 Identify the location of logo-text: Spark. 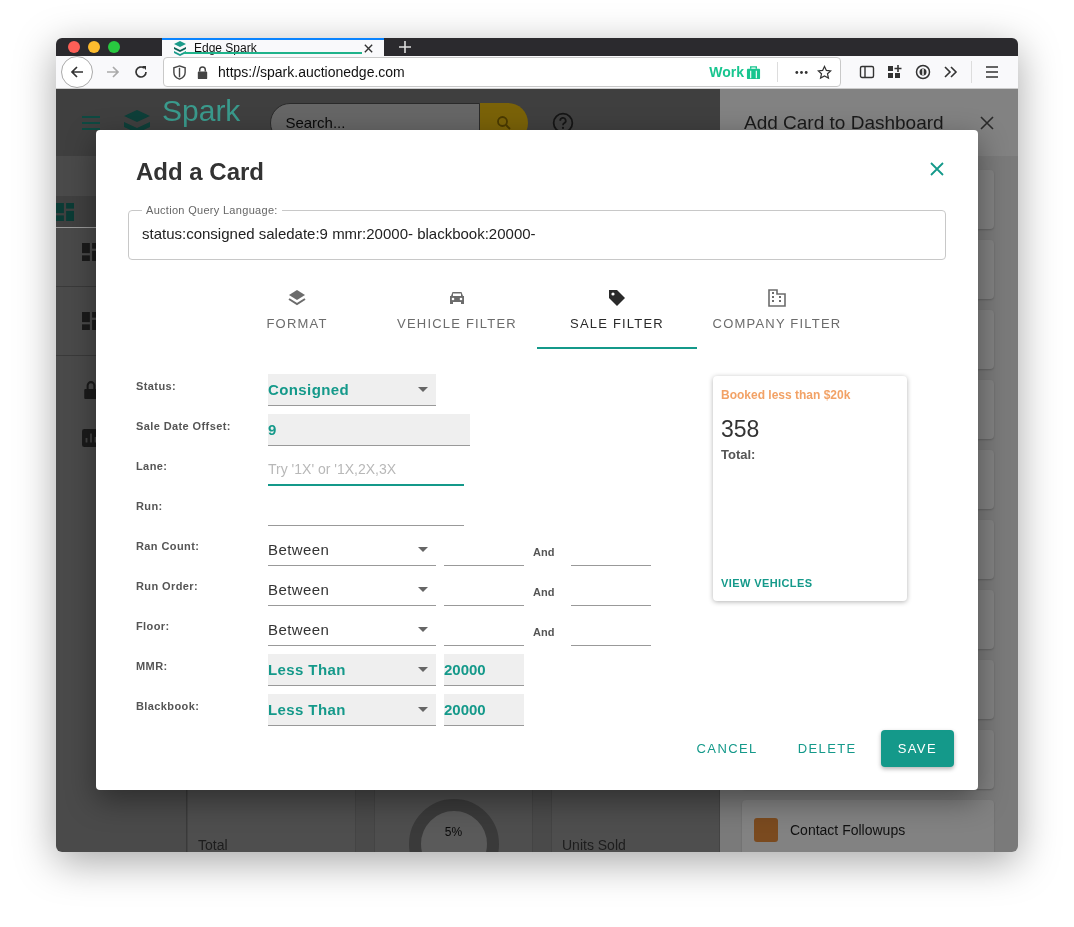
(201, 111).